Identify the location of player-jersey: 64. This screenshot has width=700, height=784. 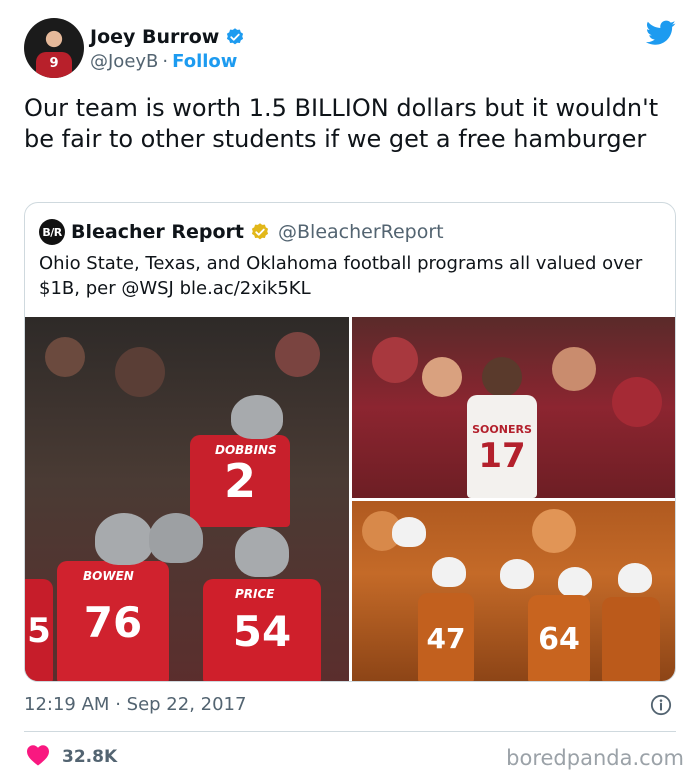
(559, 638).